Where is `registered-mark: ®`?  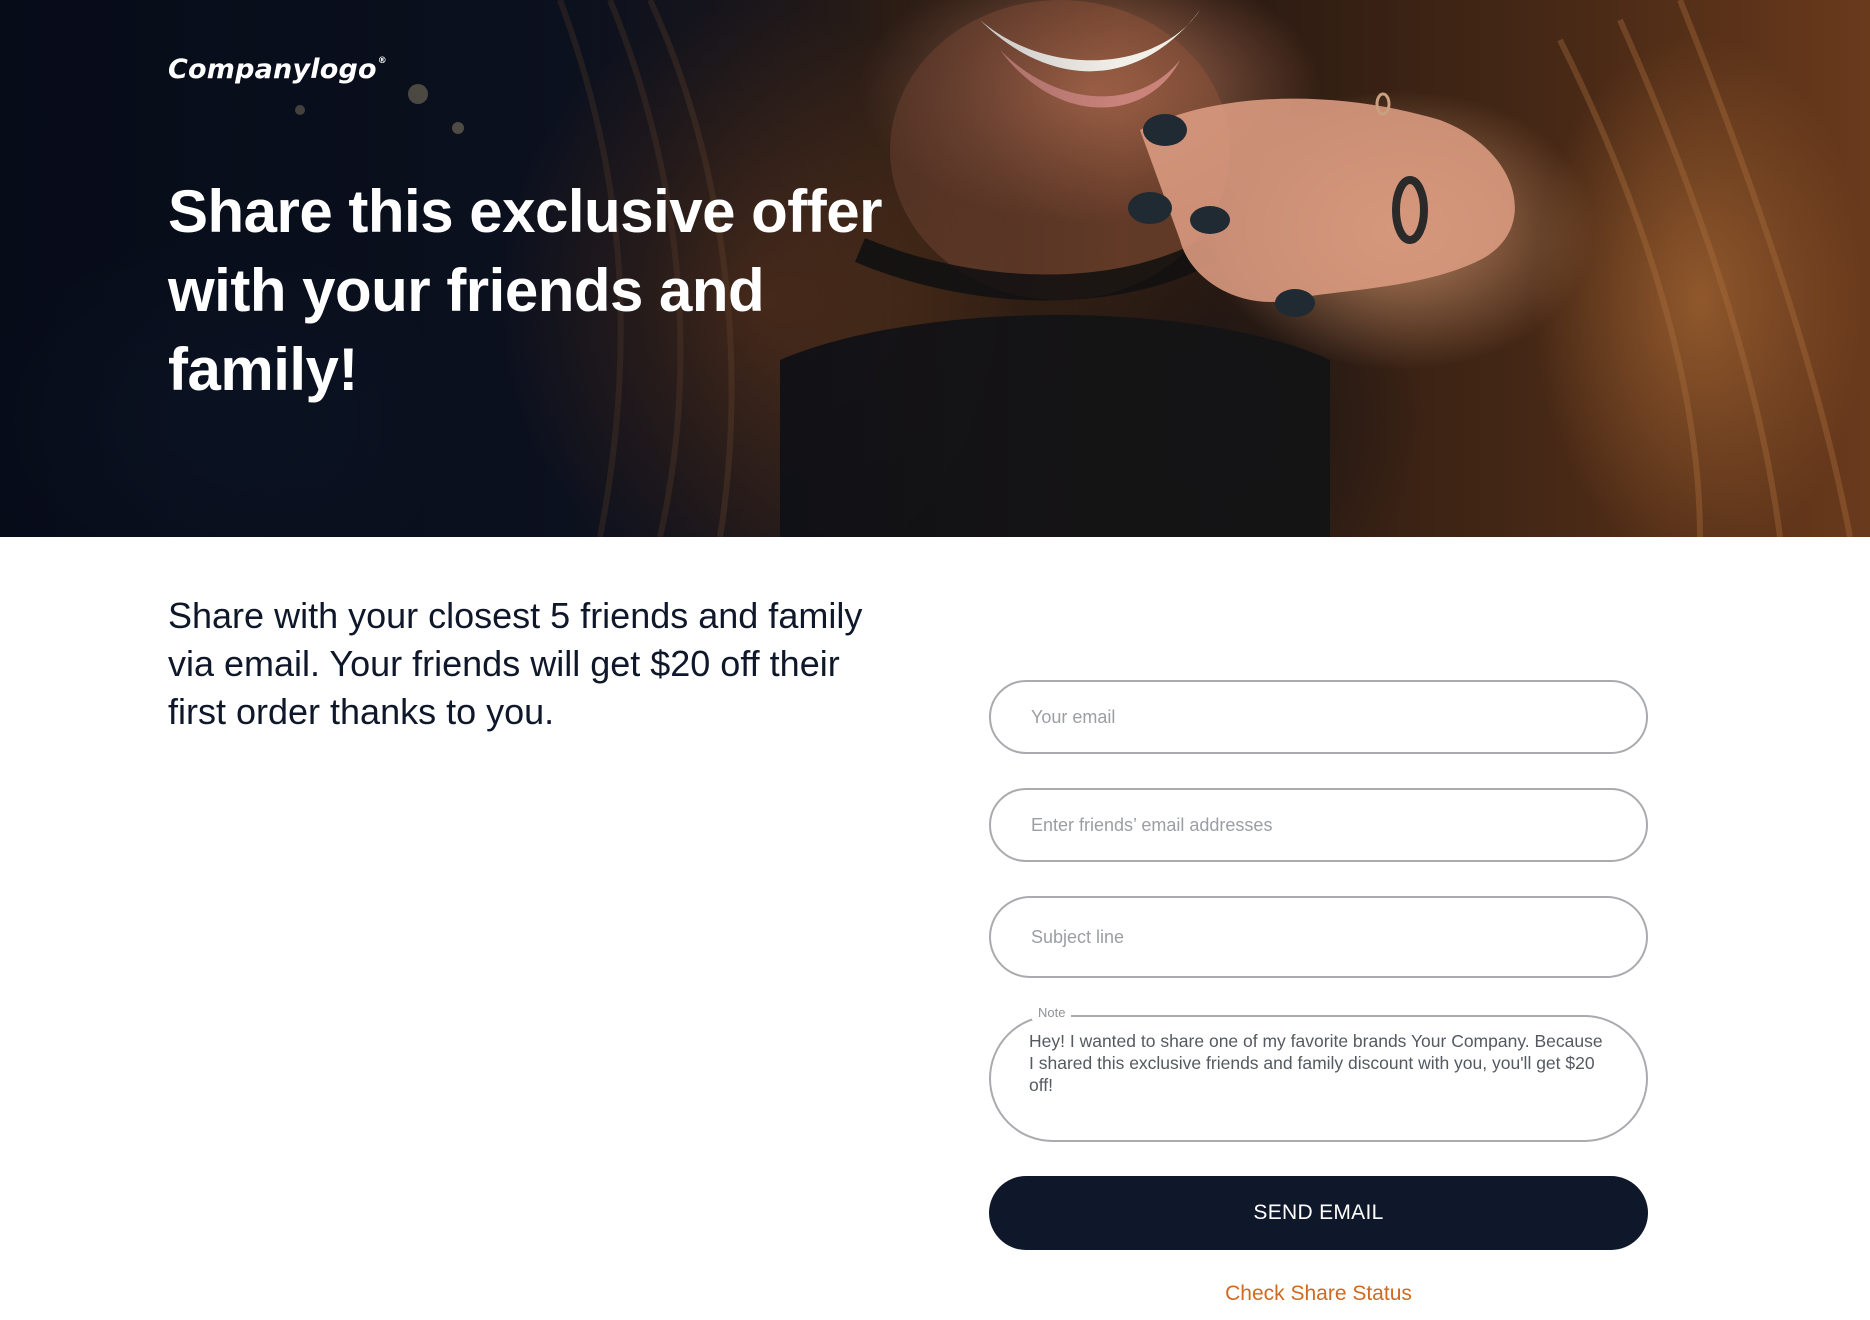 registered-mark: ® is located at coordinates (382, 61).